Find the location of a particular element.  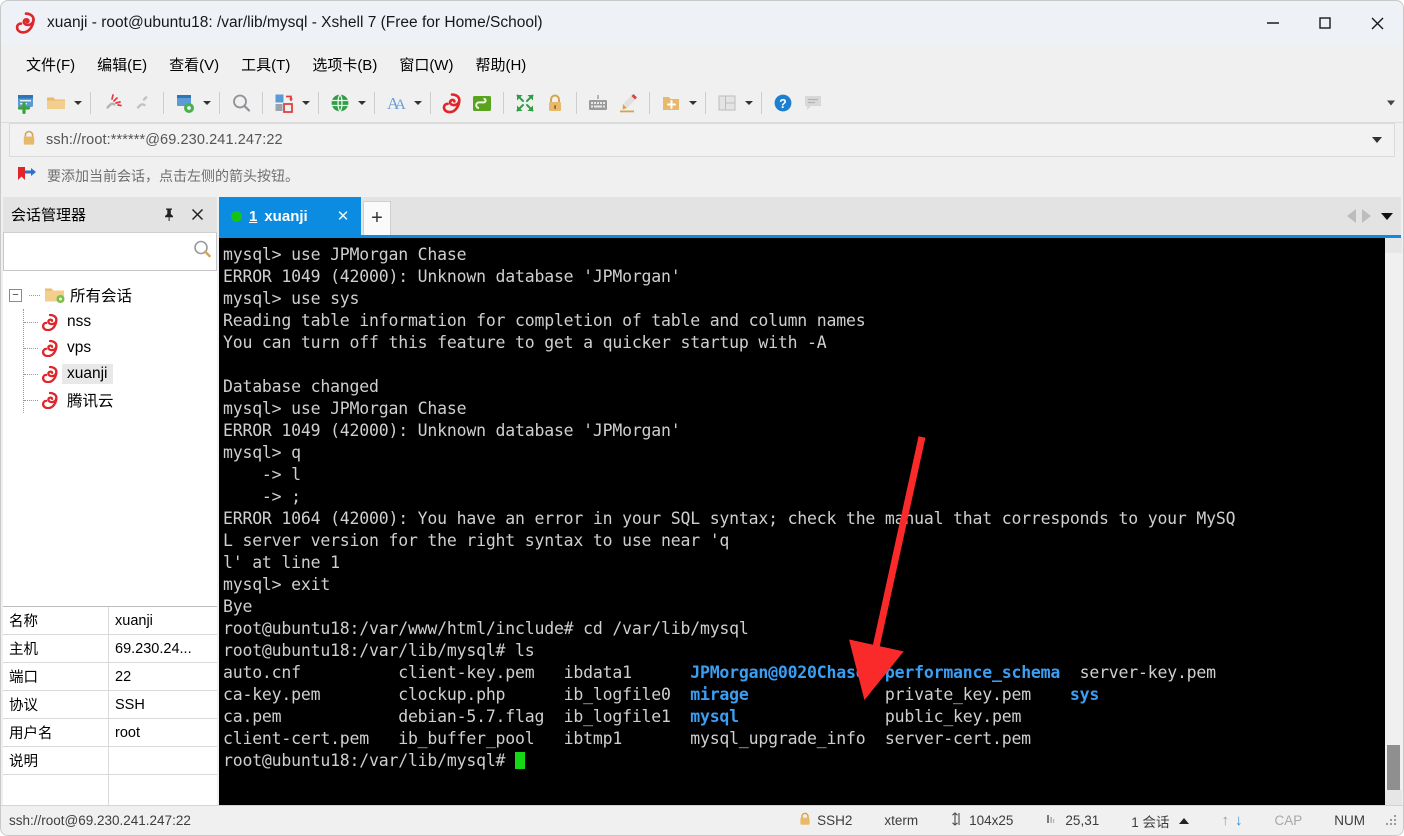

status-num-lock: NUM is located at coordinates (1349, 820).